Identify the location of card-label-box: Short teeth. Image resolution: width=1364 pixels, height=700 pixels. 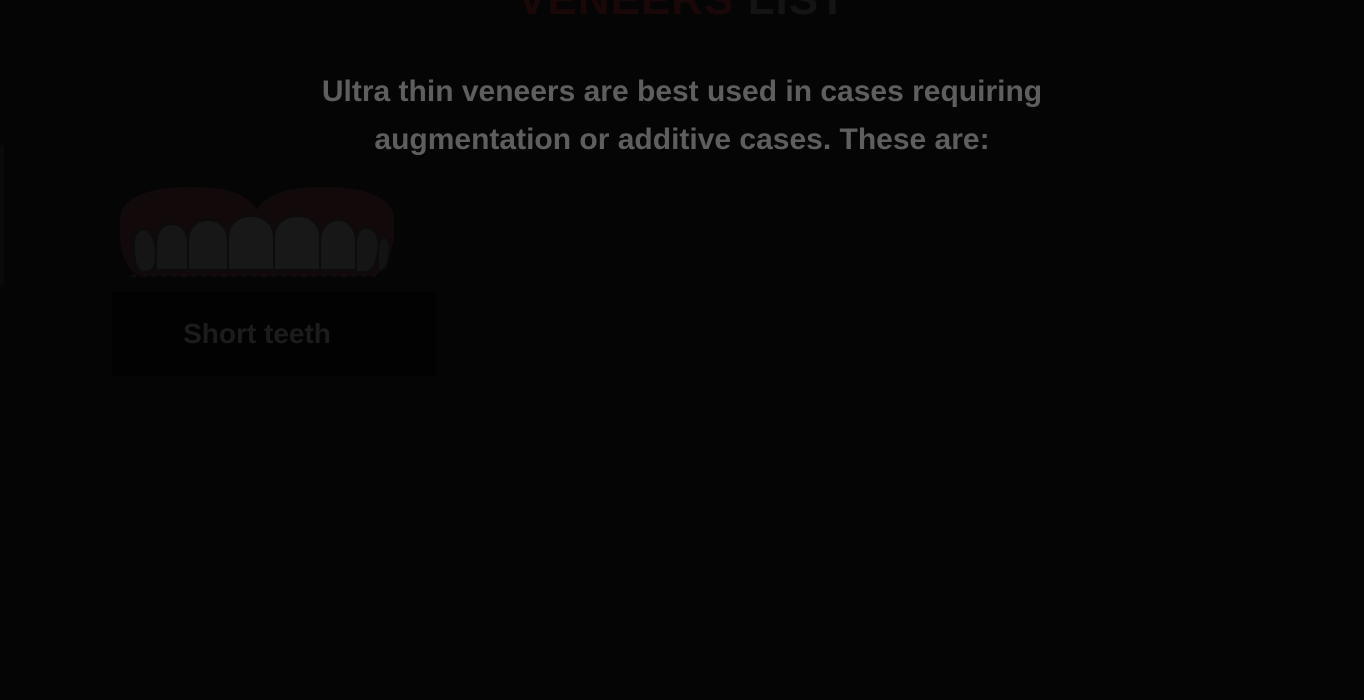
(274, 334).